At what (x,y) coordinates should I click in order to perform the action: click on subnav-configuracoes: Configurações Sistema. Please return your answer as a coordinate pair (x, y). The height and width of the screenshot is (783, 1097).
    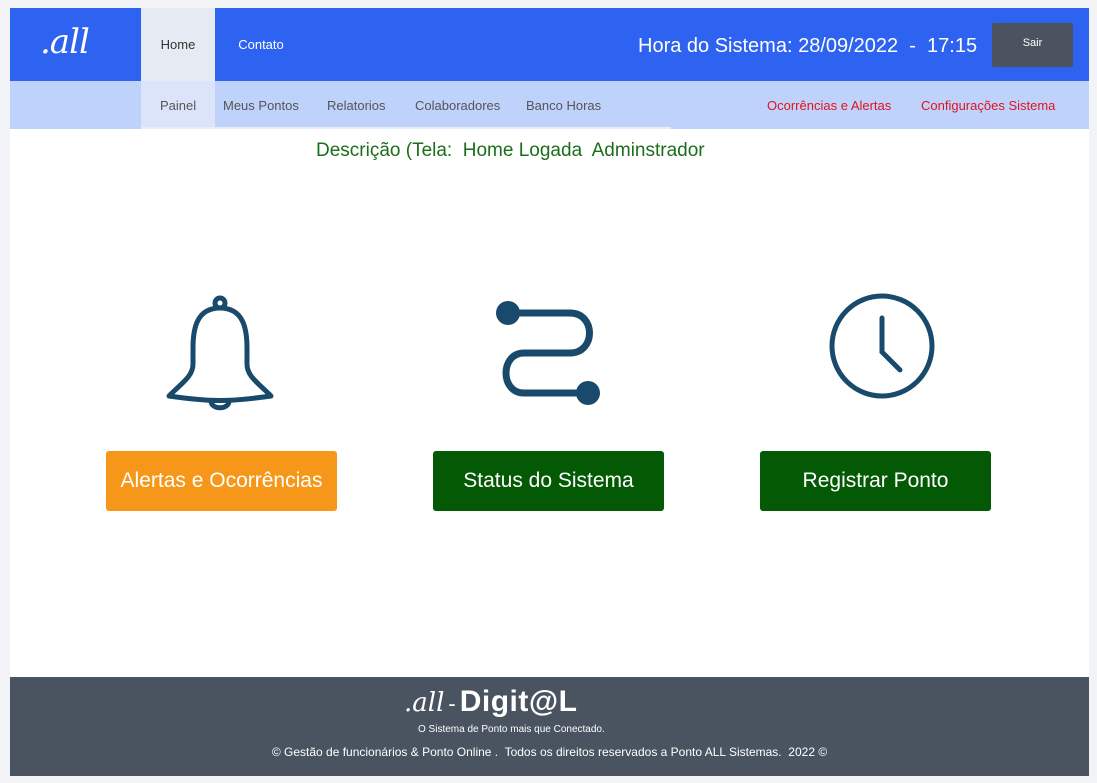
    Looking at the image, I should click on (988, 105).